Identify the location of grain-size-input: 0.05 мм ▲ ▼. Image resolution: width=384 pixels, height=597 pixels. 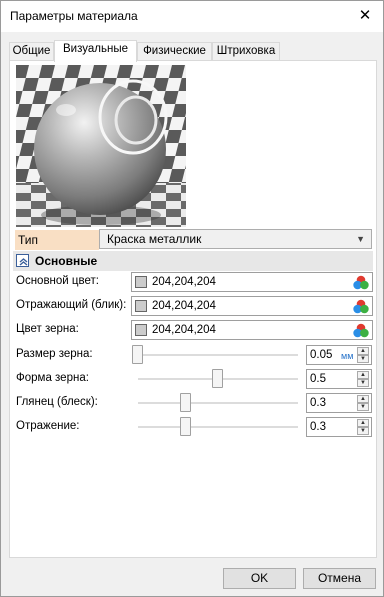
(339, 355).